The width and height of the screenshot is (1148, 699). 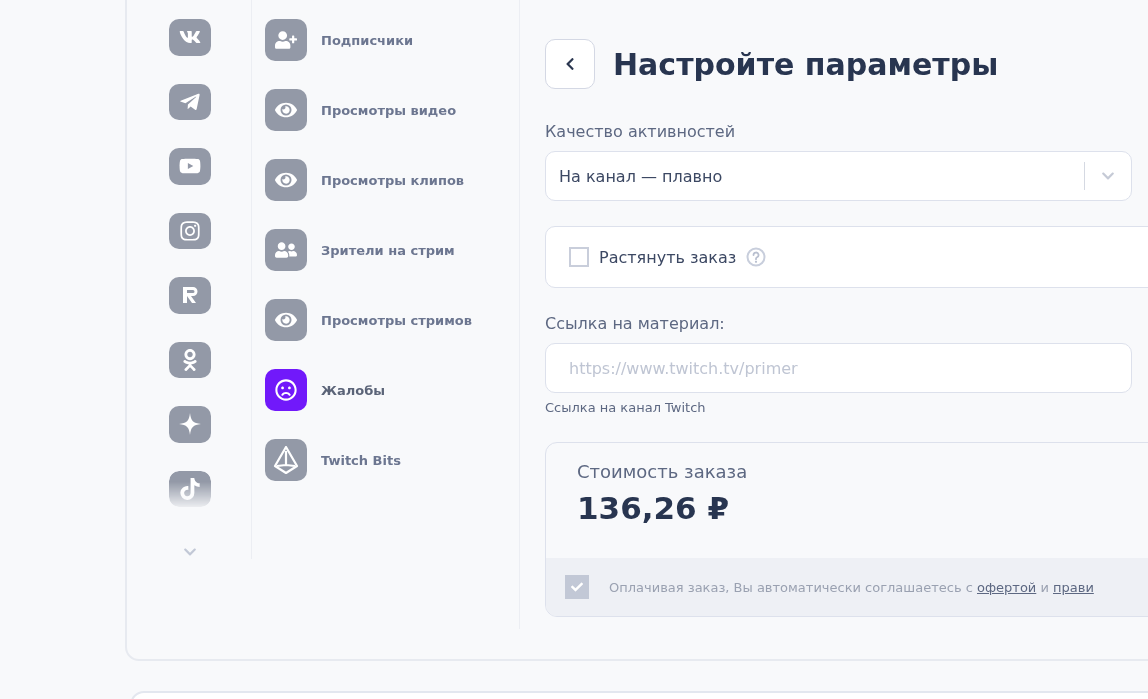 I want to click on link-input: https://www.twitch.tv/primer, so click(x=838, y=368).